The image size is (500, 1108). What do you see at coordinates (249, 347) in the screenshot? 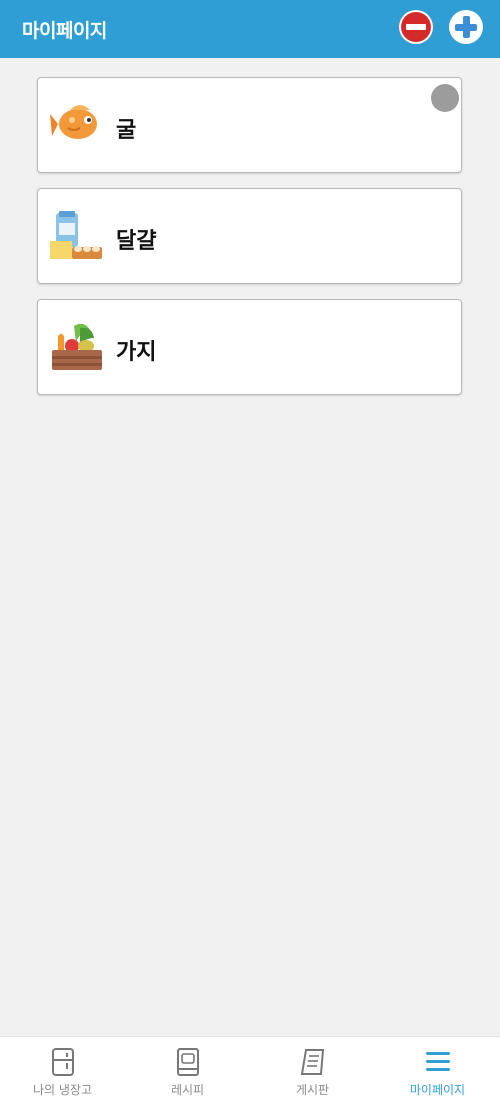
I see `list-item: 가지` at bounding box center [249, 347].